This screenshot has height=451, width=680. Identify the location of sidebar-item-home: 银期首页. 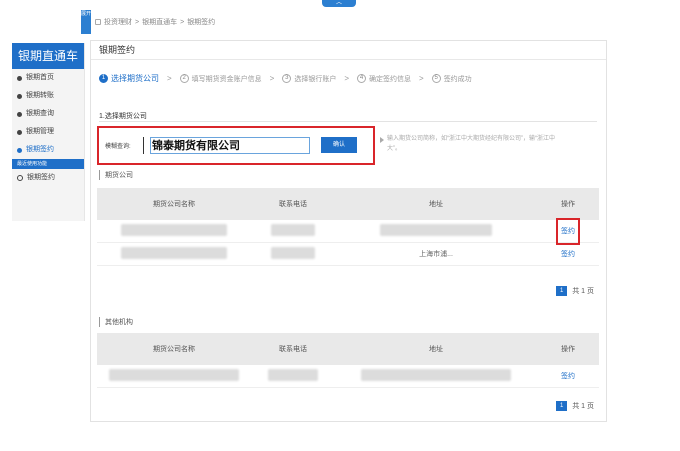
(48, 78).